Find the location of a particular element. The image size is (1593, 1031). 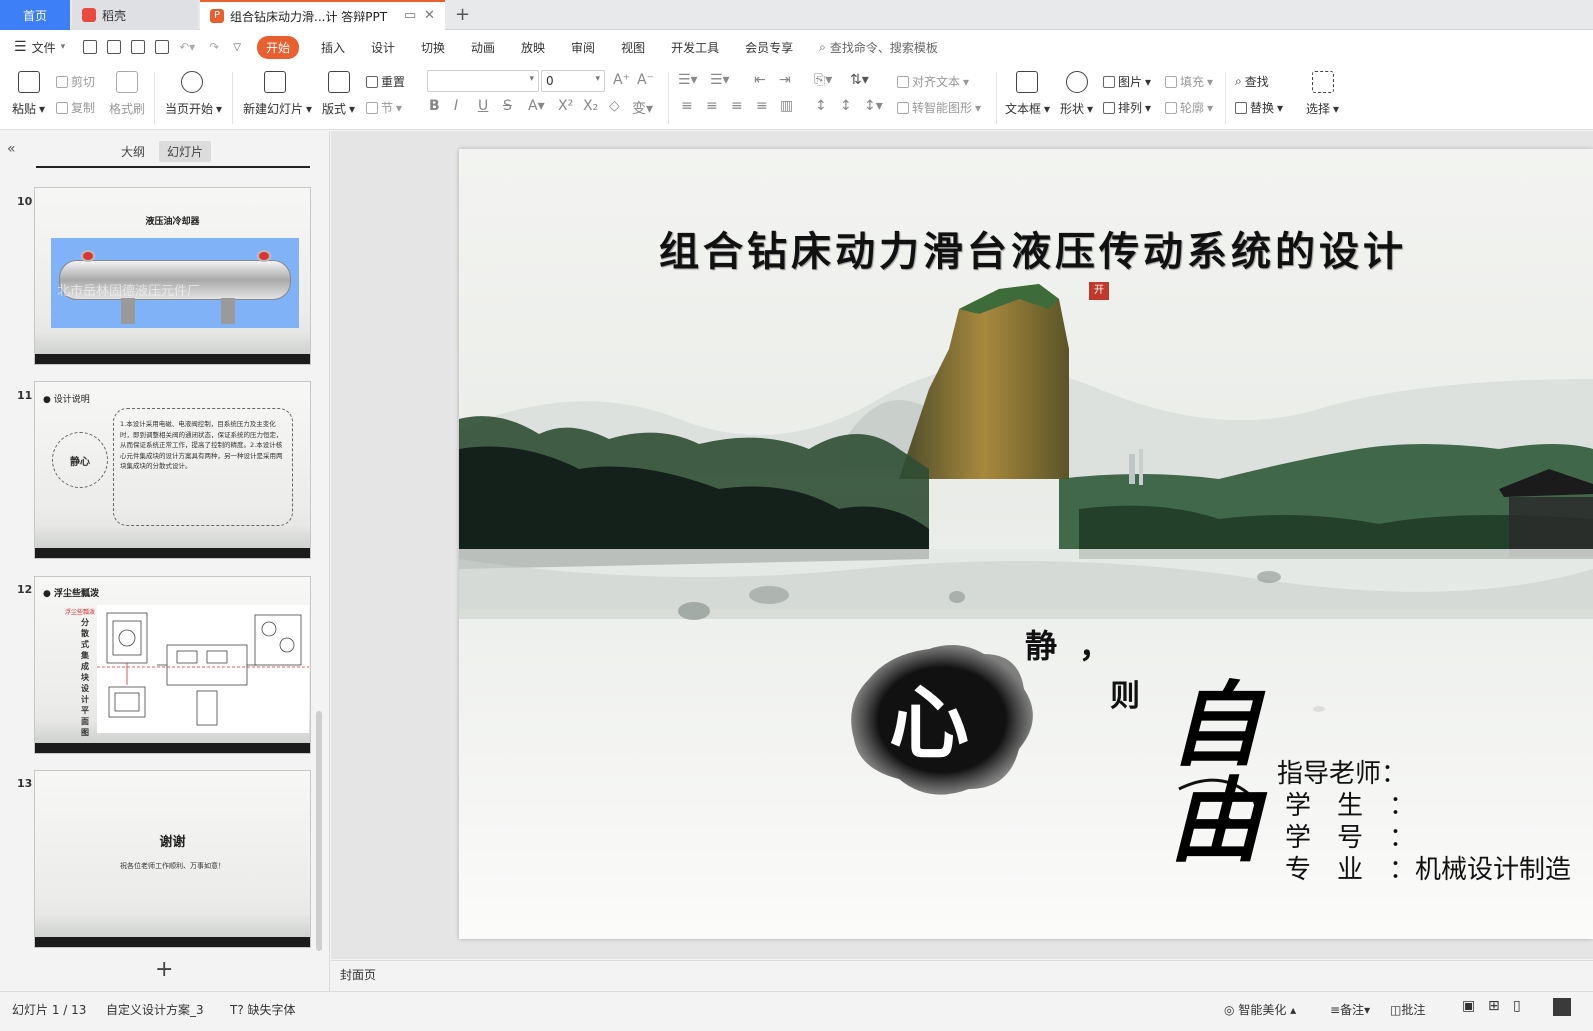

missing-font-button: T? 缺失字体 is located at coordinates (263, 1009).